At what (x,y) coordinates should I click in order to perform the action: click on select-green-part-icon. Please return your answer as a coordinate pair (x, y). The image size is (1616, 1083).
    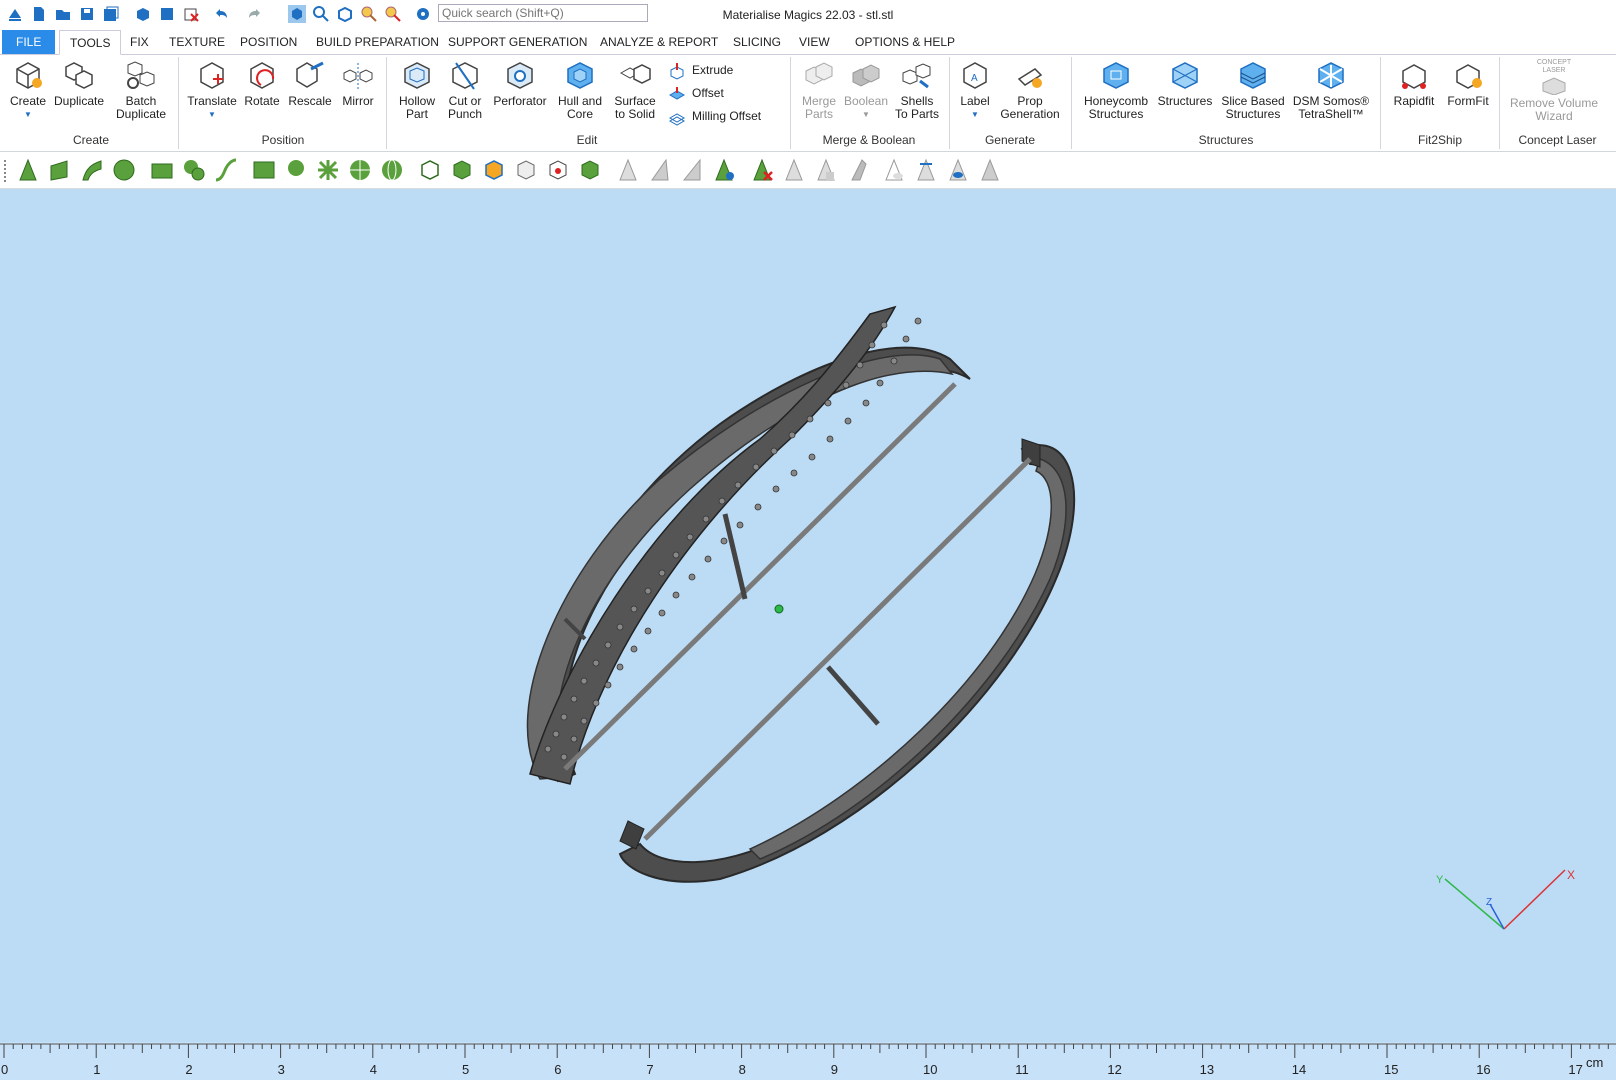
    Looking at the image, I should click on (590, 170).